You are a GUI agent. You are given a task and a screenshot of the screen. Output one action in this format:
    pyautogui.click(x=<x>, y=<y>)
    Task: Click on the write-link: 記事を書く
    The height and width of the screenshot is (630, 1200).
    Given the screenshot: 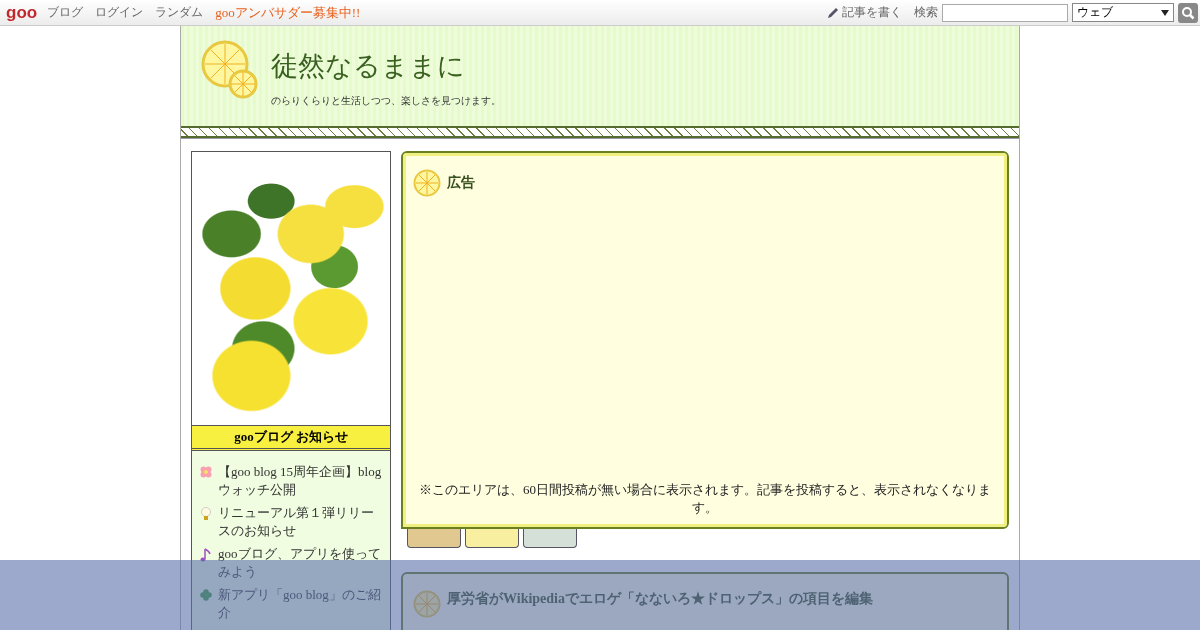 What is the action you would take?
    pyautogui.click(x=872, y=12)
    